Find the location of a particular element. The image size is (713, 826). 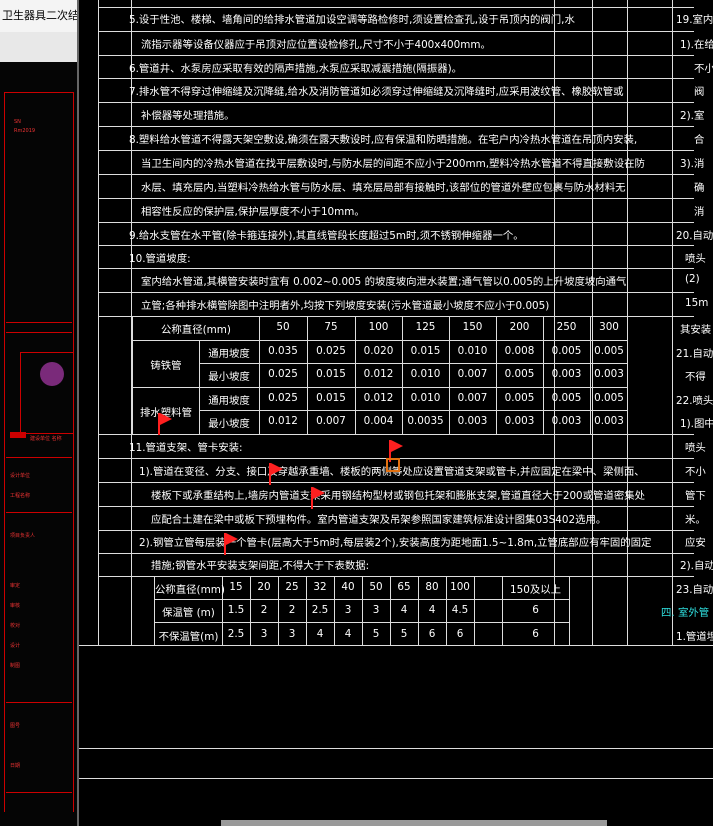

table-header: 200 is located at coordinates (519, 327).